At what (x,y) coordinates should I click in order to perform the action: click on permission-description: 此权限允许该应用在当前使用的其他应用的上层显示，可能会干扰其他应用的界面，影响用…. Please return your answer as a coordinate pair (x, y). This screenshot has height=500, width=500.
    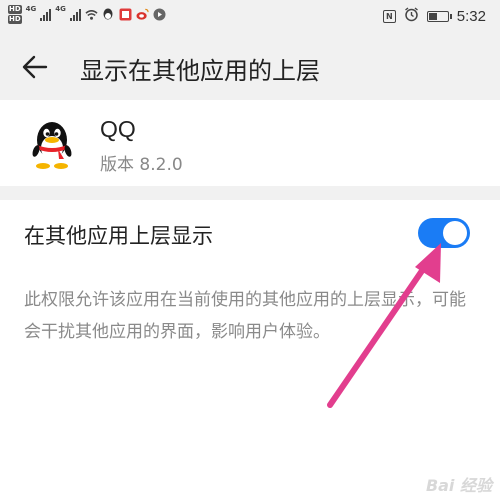
    Looking at the image, I should click on (245, 316).